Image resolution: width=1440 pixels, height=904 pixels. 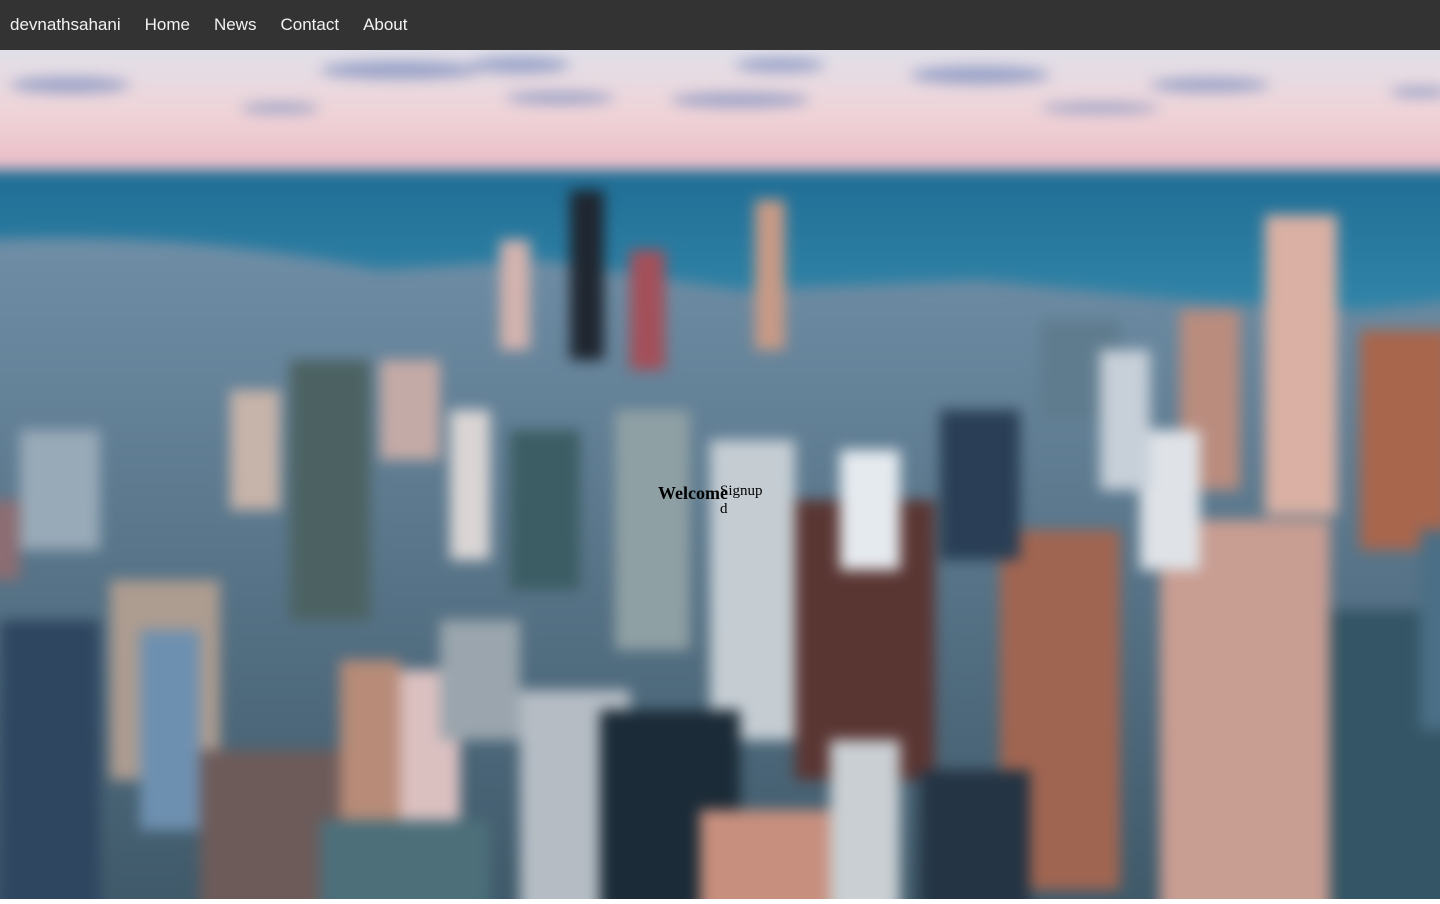 I want to click on signup-text: Signupd, so click(x=741, y=500).